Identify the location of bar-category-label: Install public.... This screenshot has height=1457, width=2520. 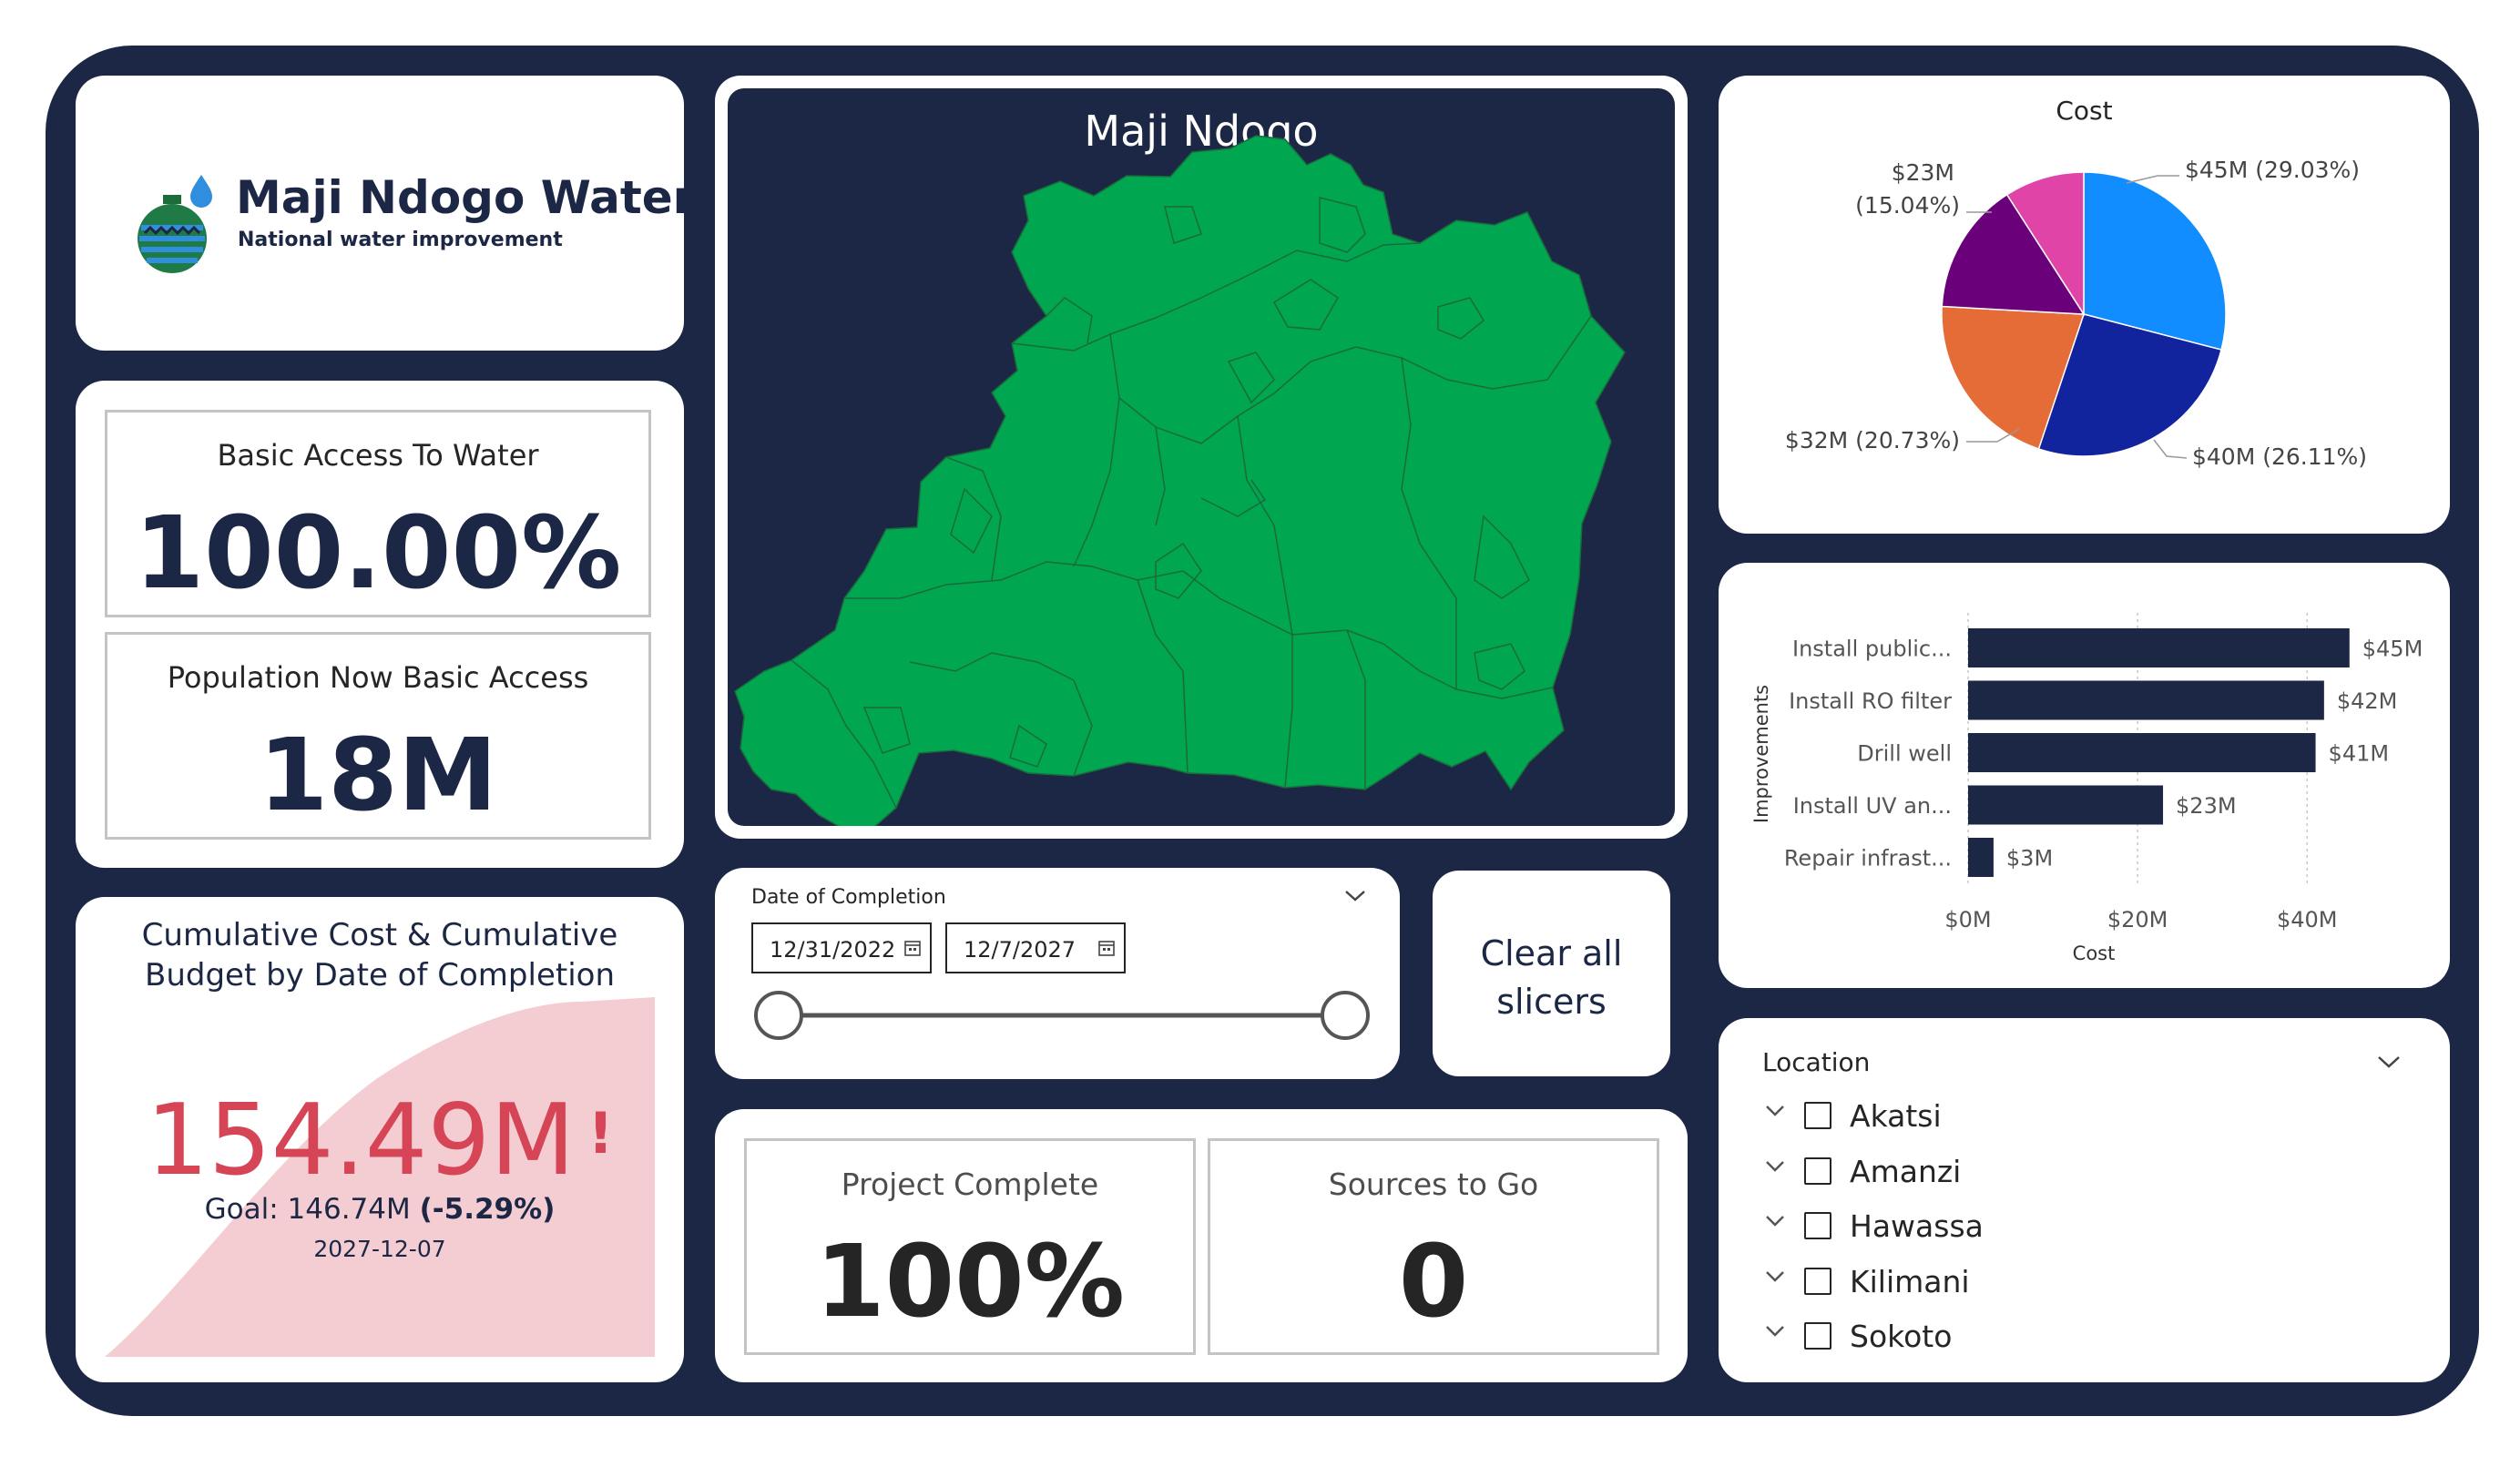
(1872, 649).